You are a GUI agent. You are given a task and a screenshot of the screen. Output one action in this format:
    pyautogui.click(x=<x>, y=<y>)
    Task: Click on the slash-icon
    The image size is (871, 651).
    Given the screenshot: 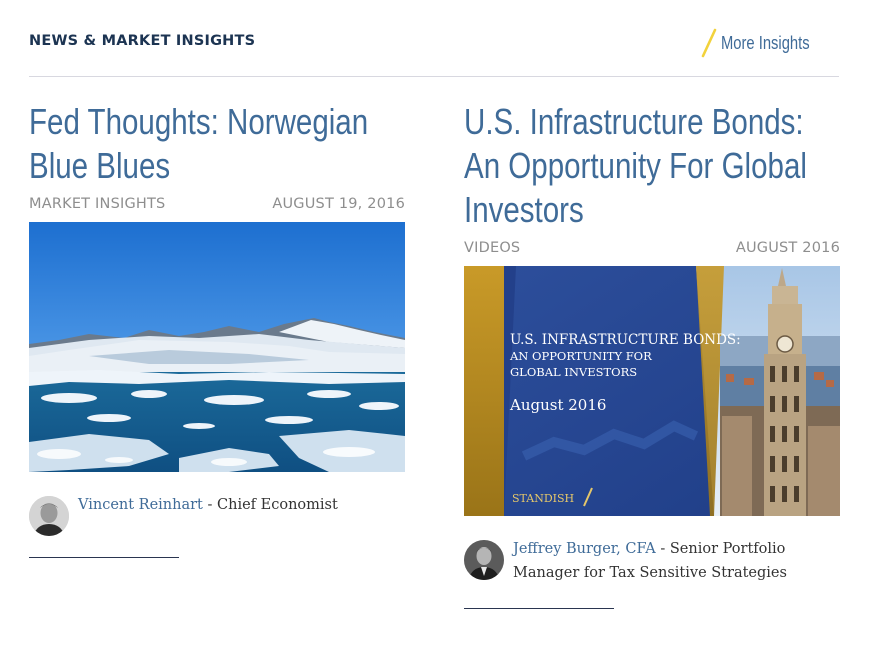 What is the action you would take?
    pyautogui.click(x=709, y=43)
    